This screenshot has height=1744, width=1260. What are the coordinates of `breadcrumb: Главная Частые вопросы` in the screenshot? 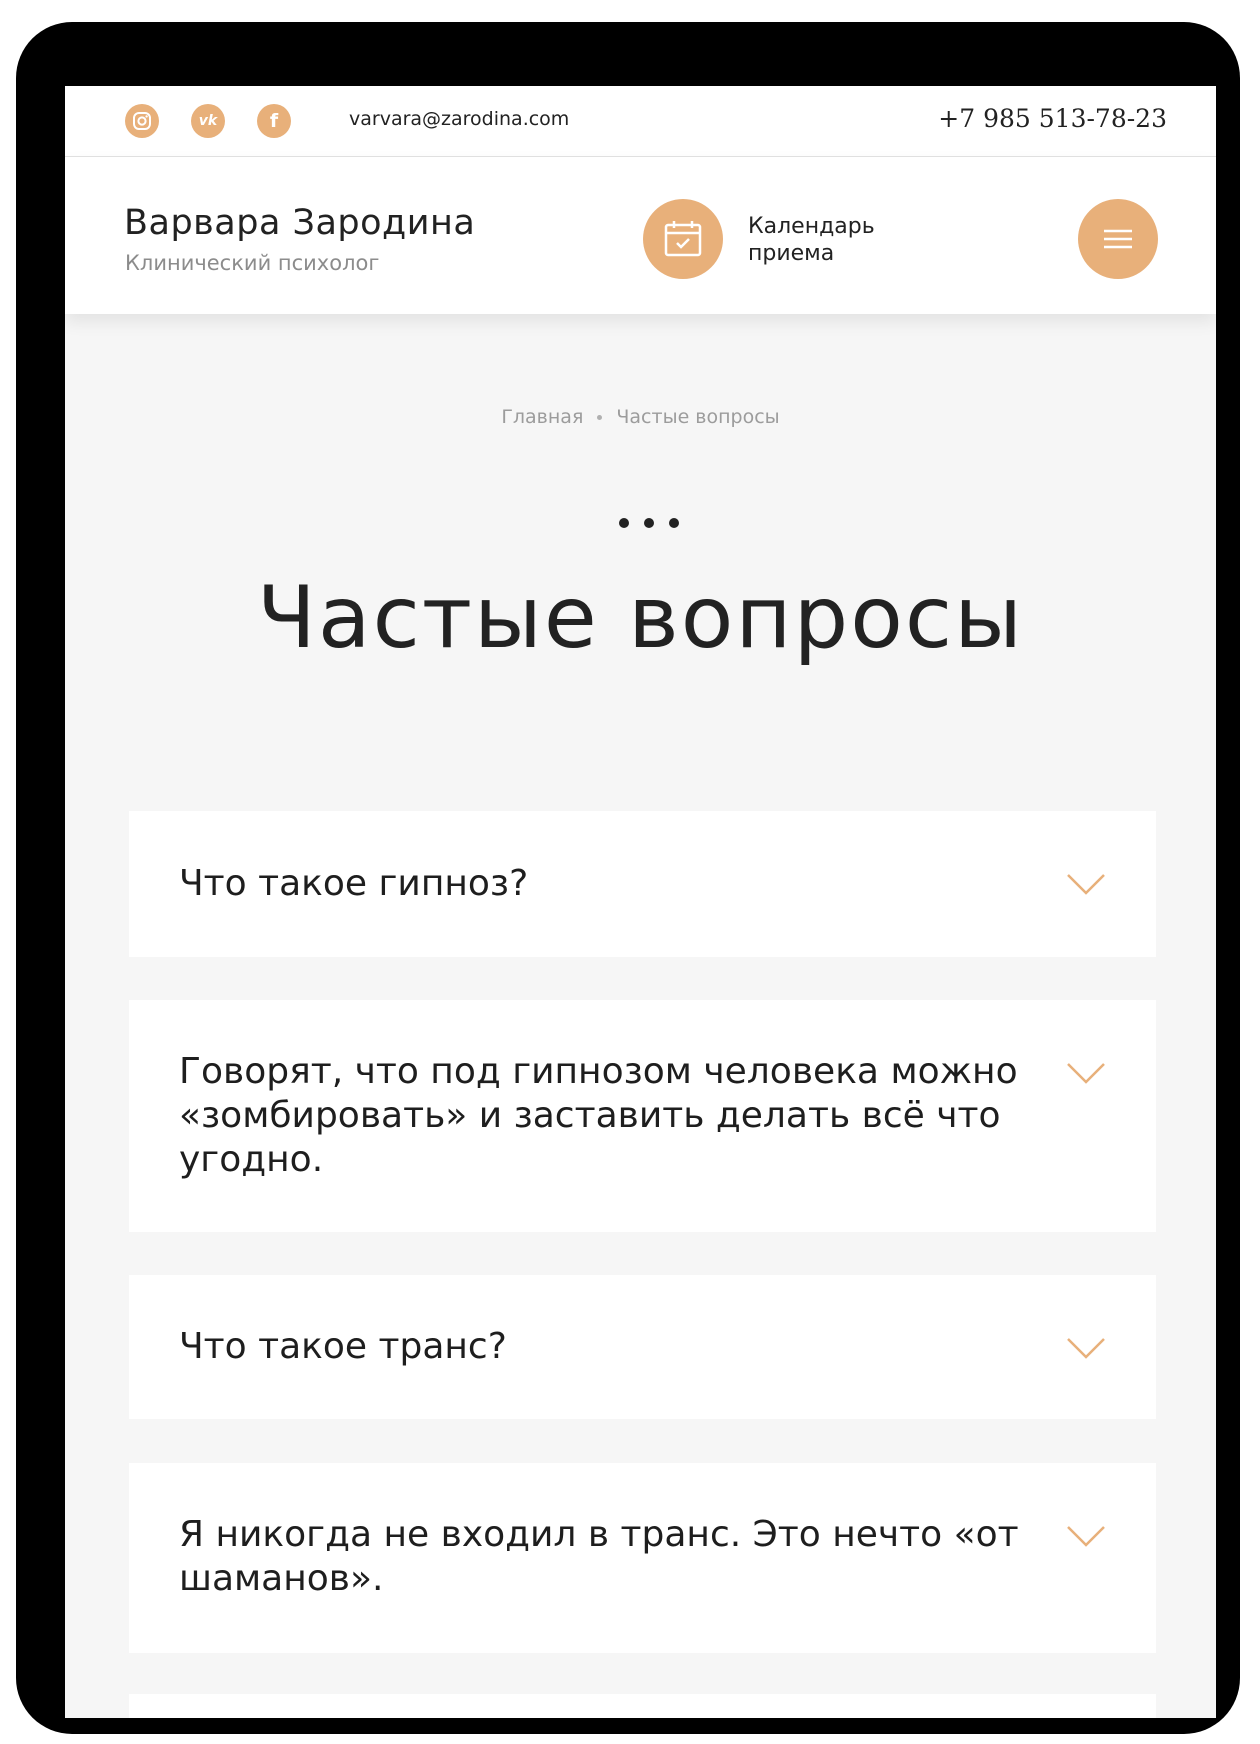 It's located at (640, 417).